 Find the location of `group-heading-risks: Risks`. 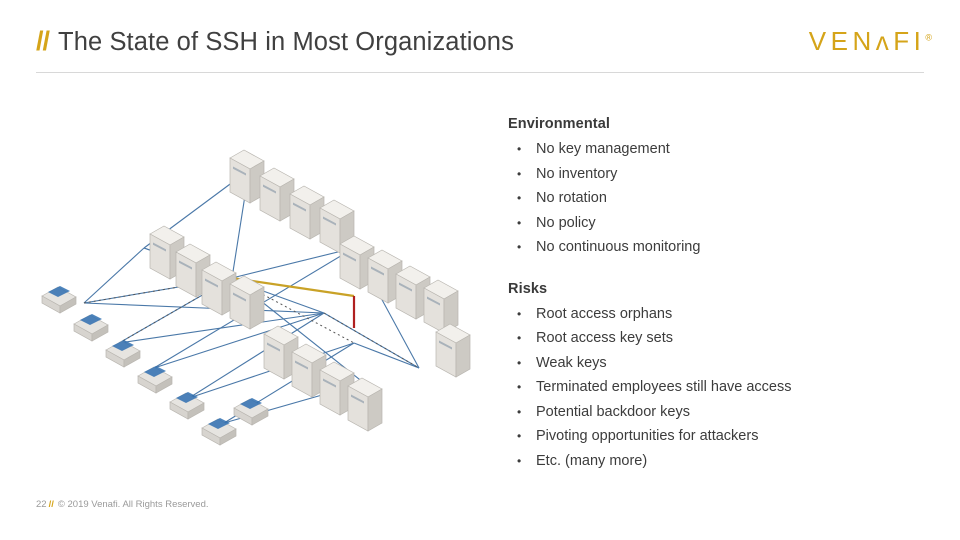

group-heading-risks: Risks is located at coordinates (528, 288).